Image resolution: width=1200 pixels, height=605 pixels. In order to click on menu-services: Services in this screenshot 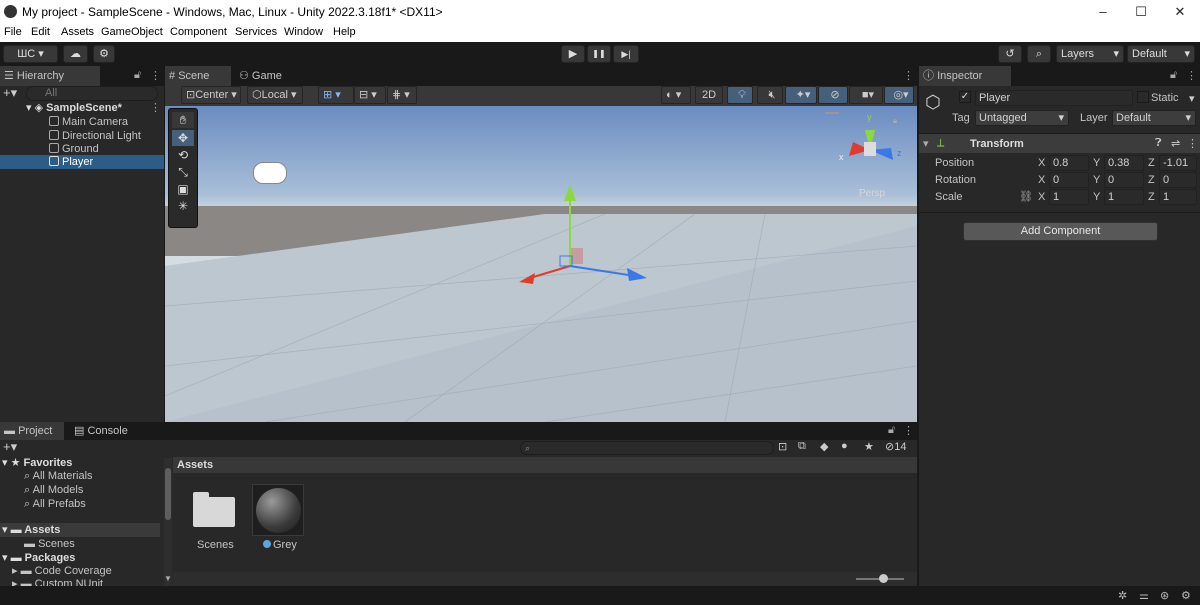, I will do `click(256, 32)`.